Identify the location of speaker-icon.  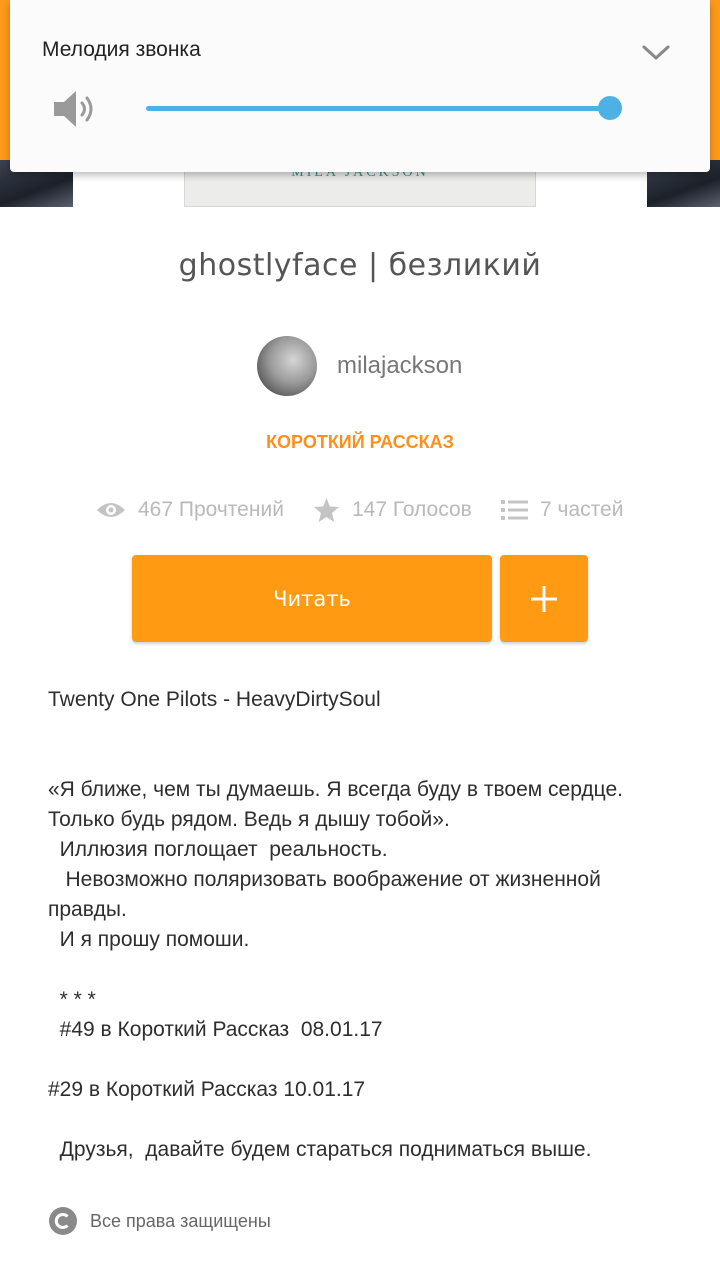
(76, 109).